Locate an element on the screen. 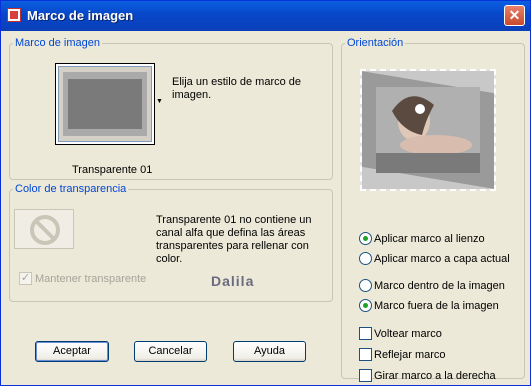 The width and height of the screenshot is (531, 386). frame-style-picker is located at coordinates (105, 104).